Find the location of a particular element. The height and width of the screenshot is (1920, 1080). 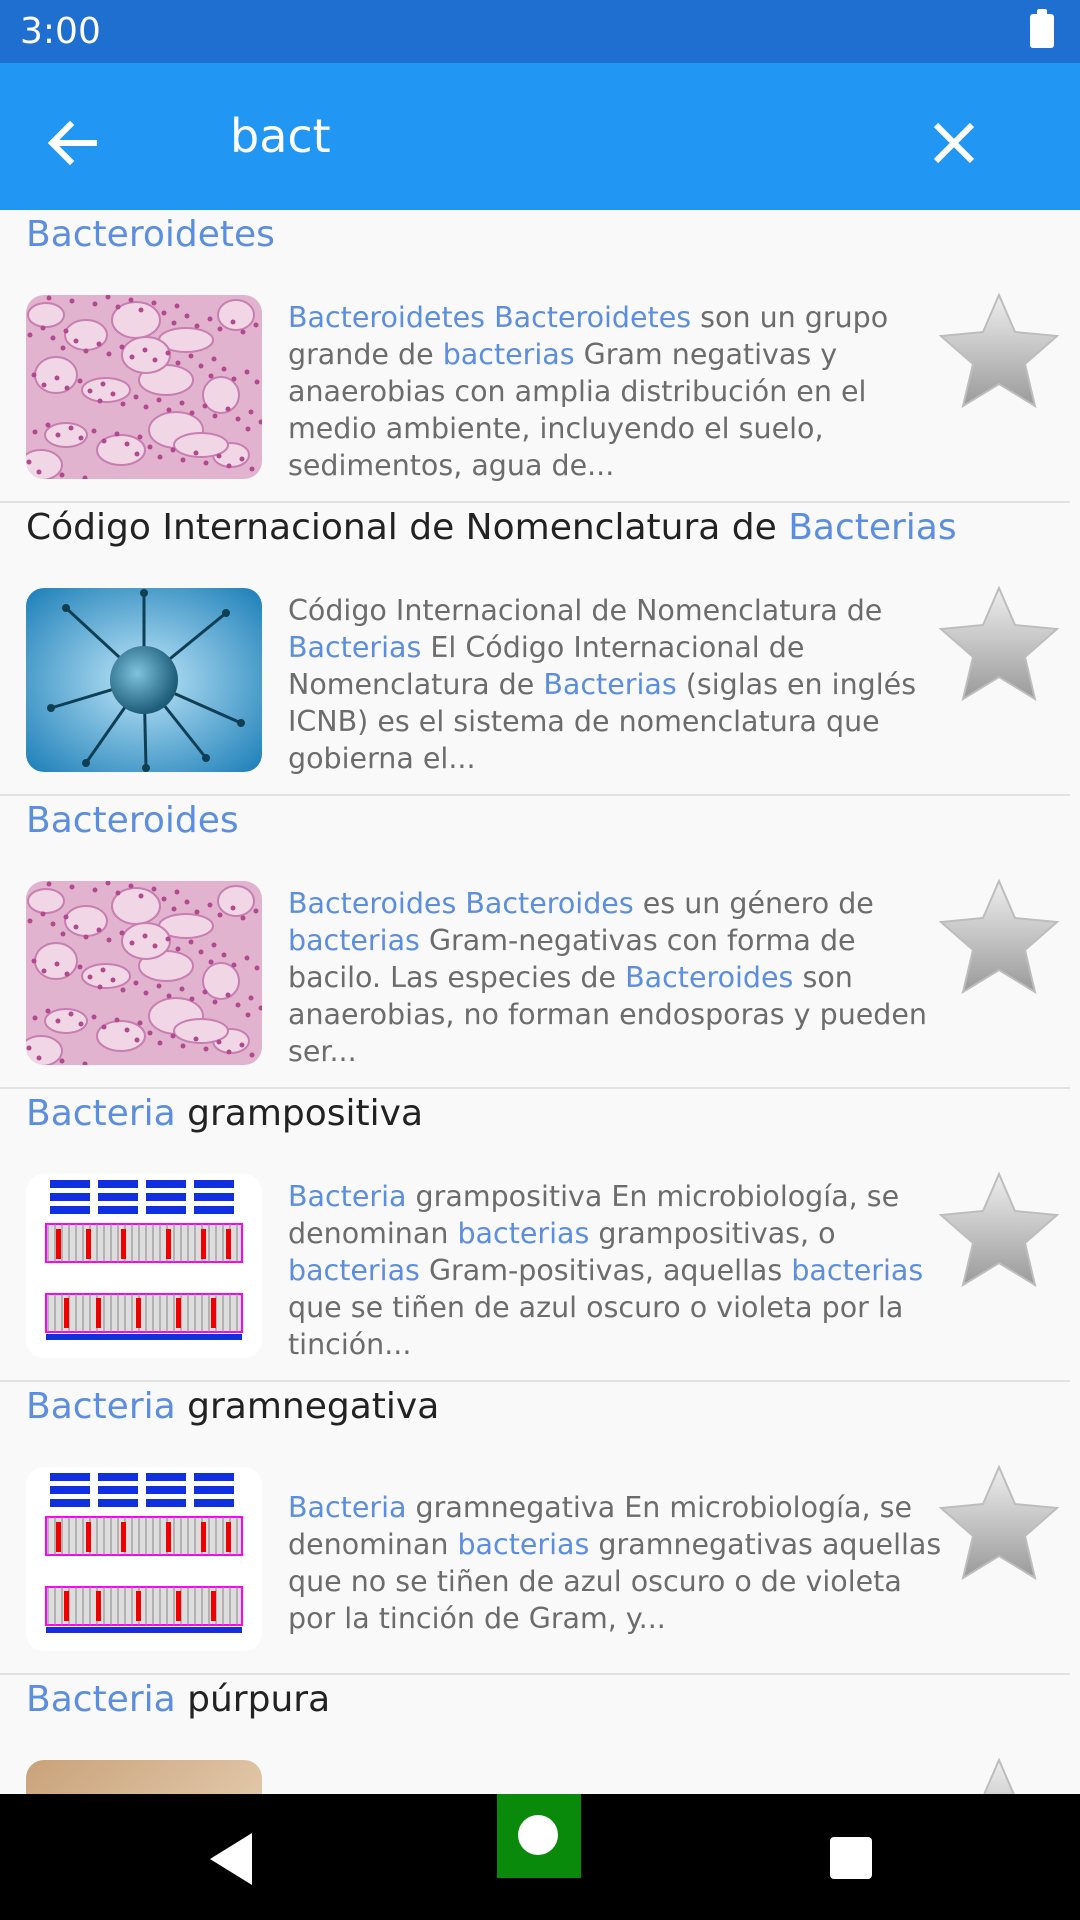

back-button is located at coordinates (72, 143).